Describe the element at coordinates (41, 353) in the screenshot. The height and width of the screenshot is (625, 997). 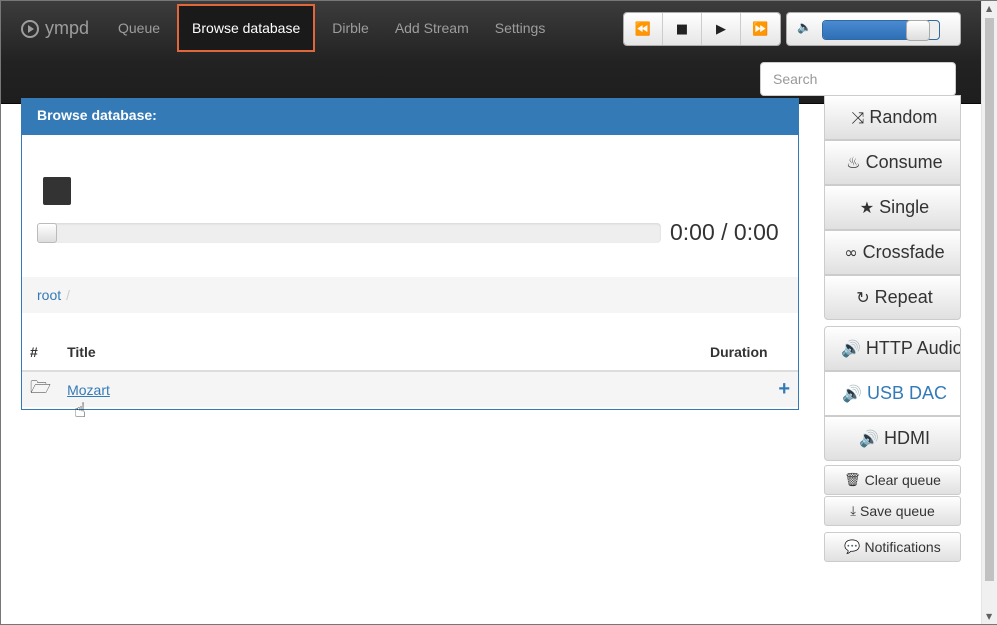
I see `column-header-number: #` at that location.